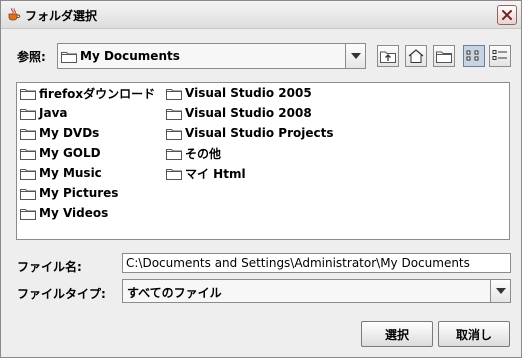  I want to click on list-item: My Videos, so click(64, 213).